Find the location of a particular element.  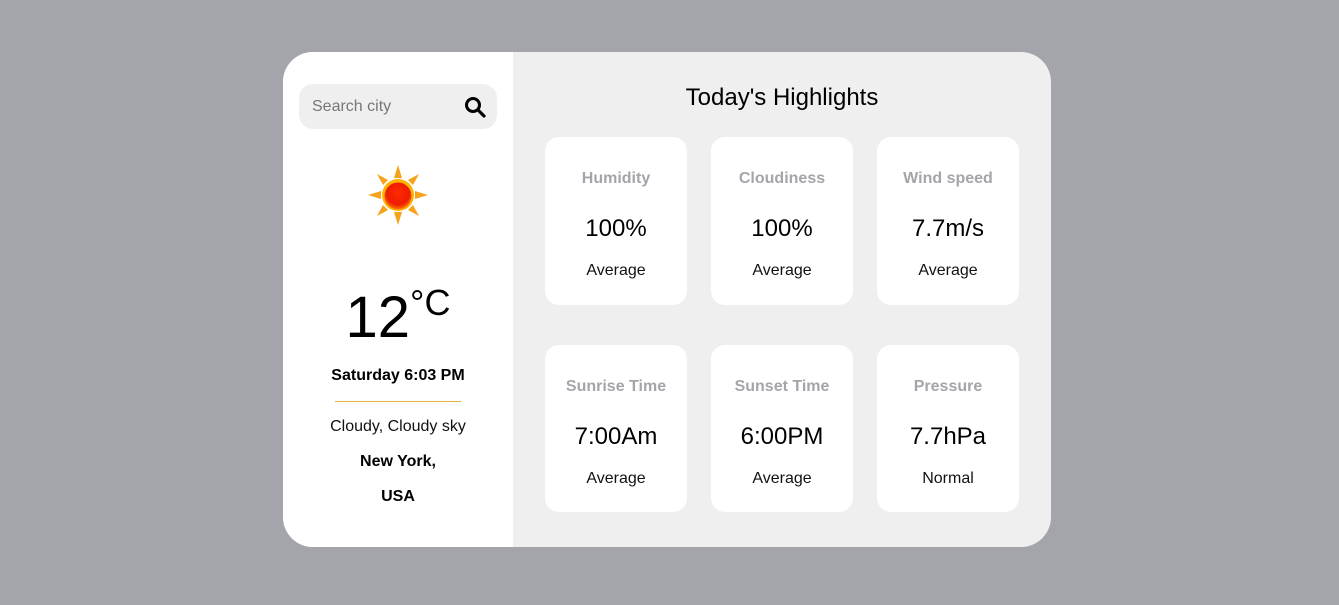

cloudiness-tile: Cloudiness 100% Average is located at coordinates (782, 221).